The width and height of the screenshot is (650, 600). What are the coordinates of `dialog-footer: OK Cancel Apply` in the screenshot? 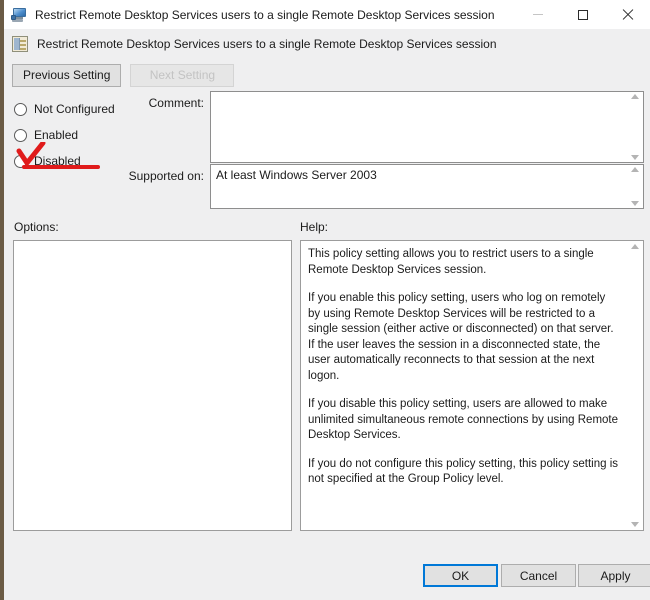 It's located at (327, 577).